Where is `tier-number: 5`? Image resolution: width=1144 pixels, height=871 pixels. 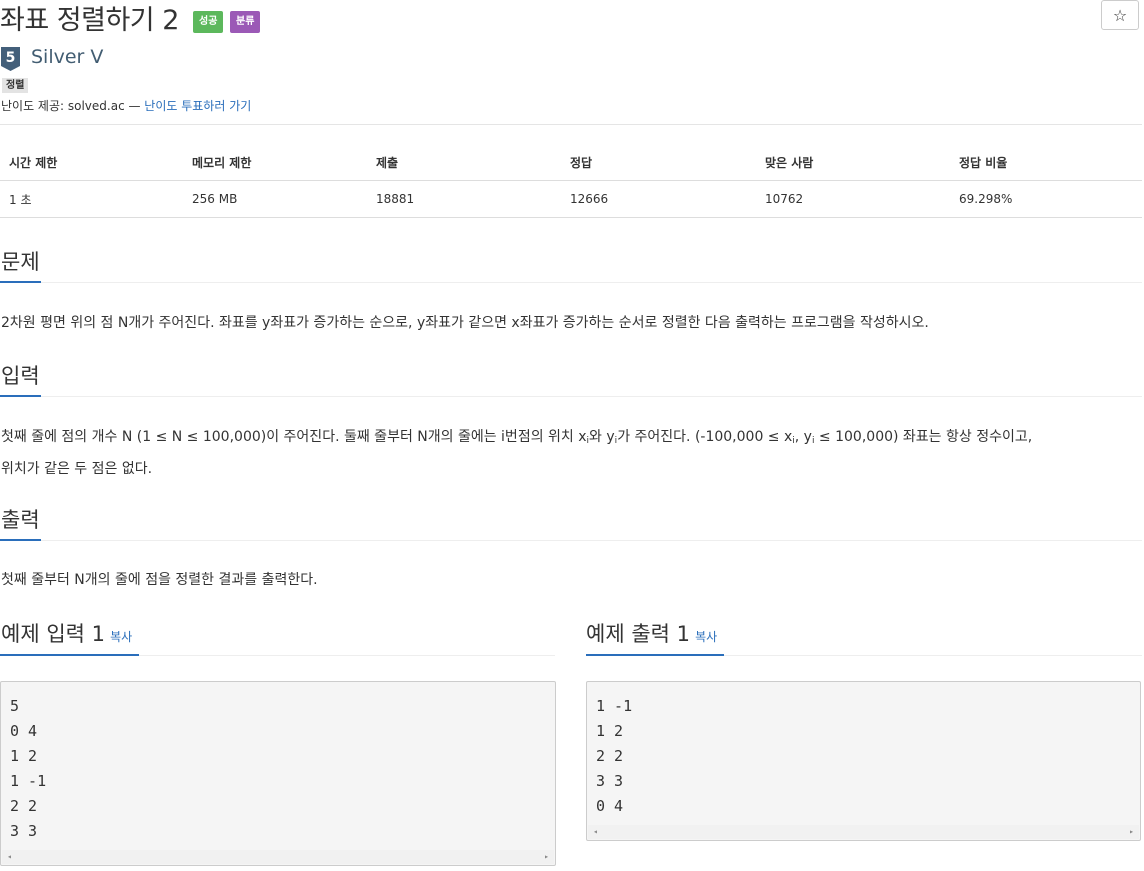 tier-number: 5 is located at coordinates (11, 58).